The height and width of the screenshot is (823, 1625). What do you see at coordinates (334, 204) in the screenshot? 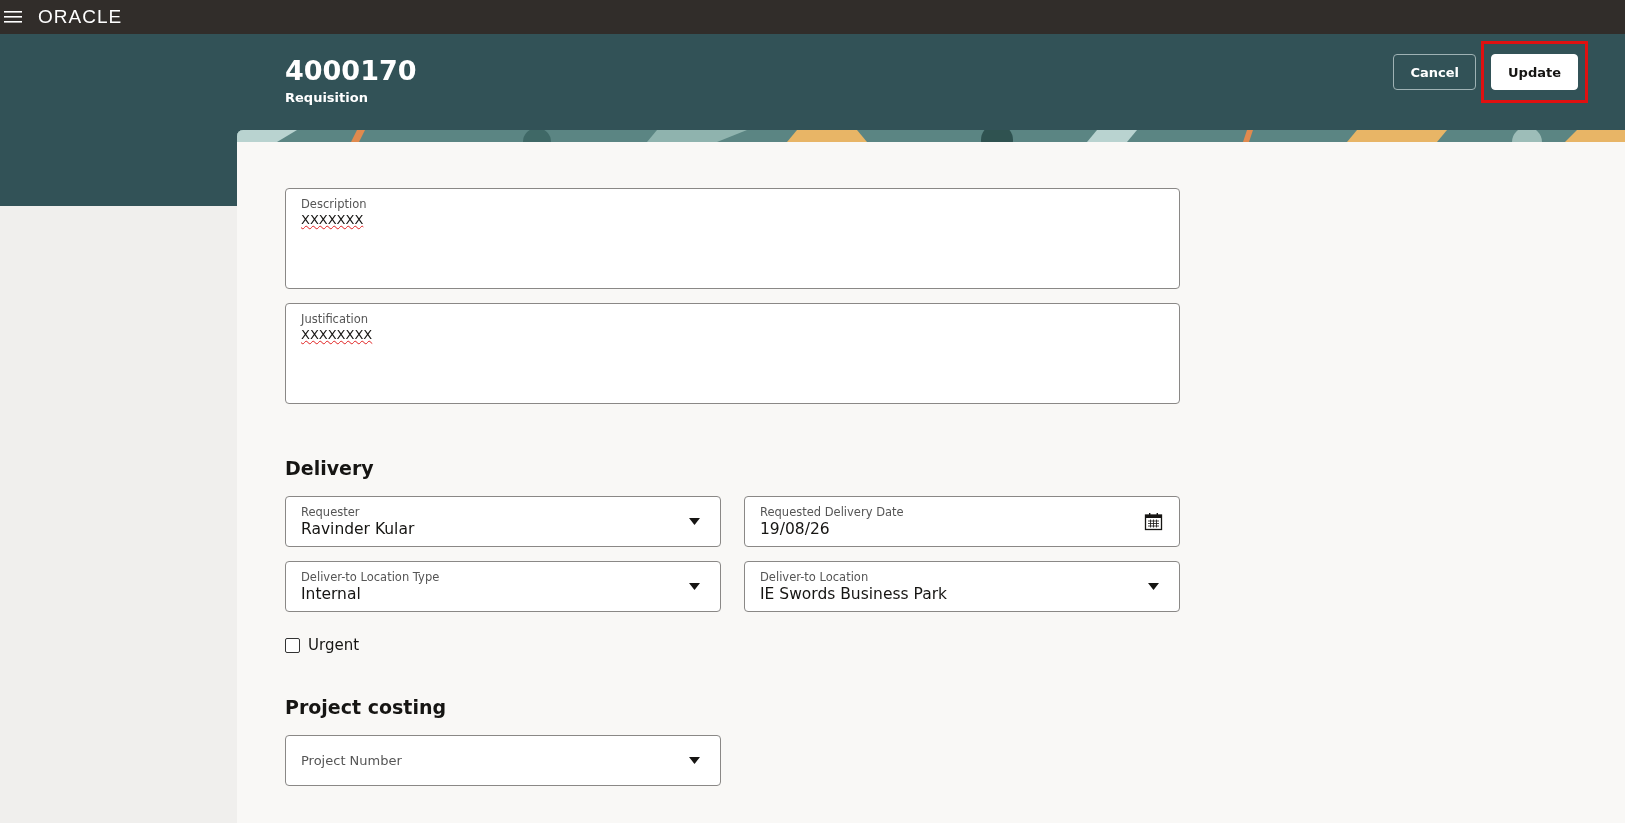
I see `field-label: Description` at bounding box center [334, 204].